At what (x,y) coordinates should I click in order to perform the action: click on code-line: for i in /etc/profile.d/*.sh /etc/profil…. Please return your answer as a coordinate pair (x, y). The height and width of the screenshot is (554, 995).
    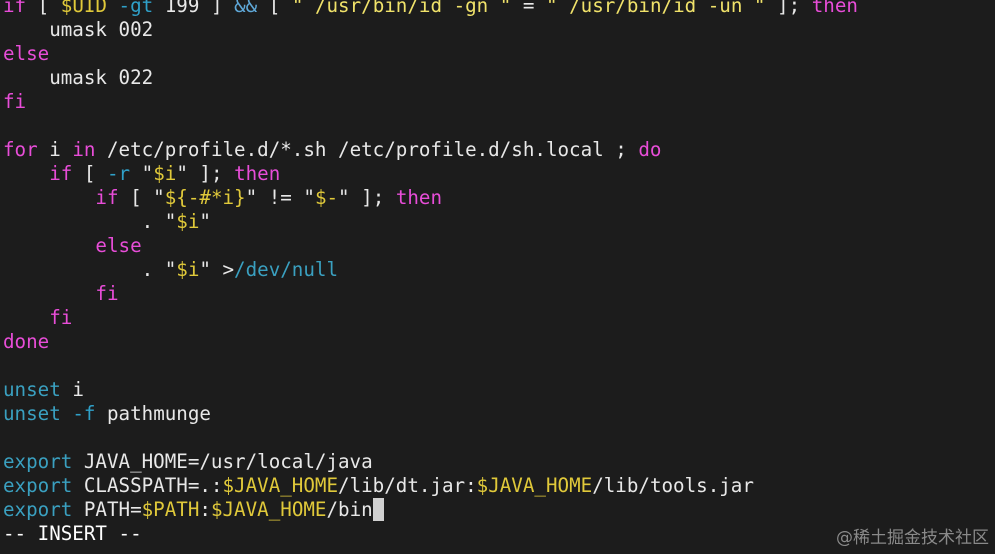
    Looking at the image, I should click on (430, 150).